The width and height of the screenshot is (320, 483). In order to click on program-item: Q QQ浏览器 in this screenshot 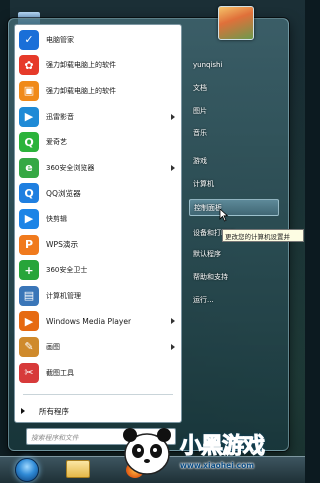, I will do `click(98, 194)`.